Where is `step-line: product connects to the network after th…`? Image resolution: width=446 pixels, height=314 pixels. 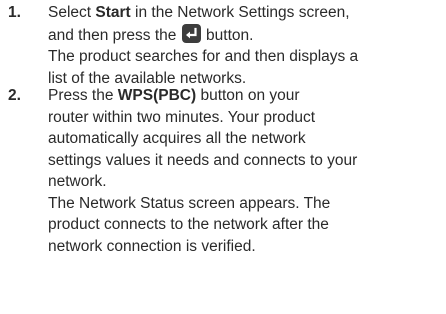 step-line: product connects to the network after th… is located at coordinates (188, 224).